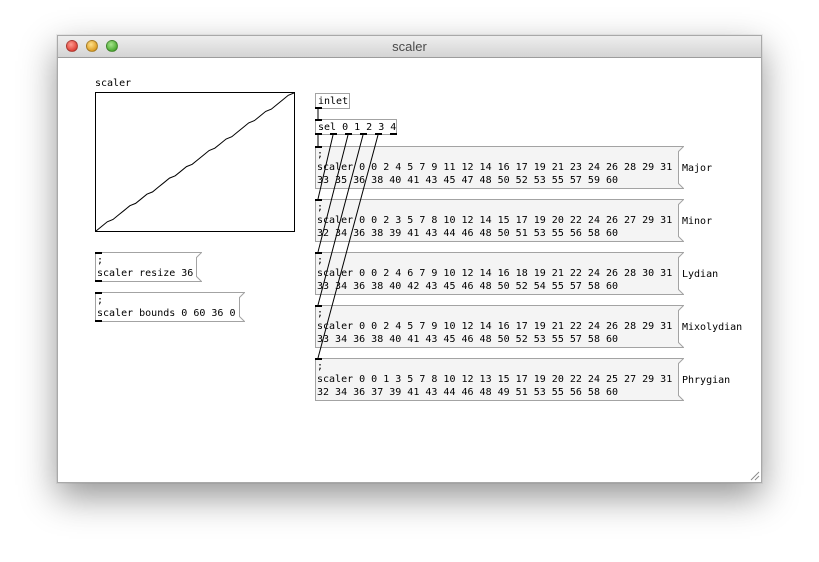 This screenshot has height=562, width=819. I want to click on window-title: scaler, so click(409, 46).